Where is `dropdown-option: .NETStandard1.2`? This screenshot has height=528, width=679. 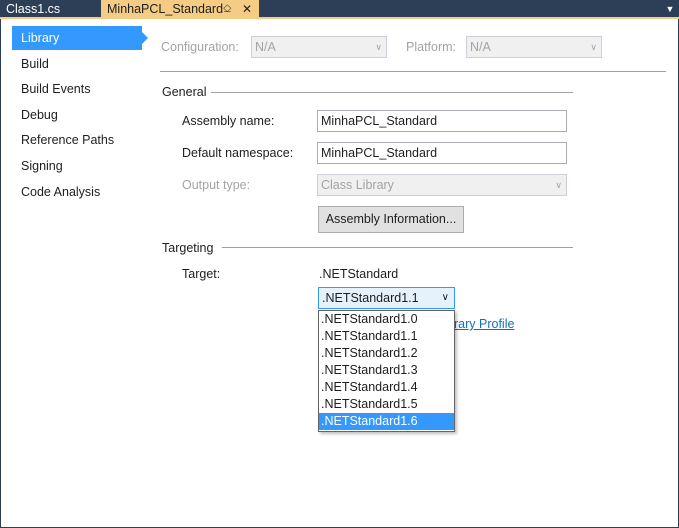 dropdown-option: .NETStandard1.2 is located at coordinates (386, 353).